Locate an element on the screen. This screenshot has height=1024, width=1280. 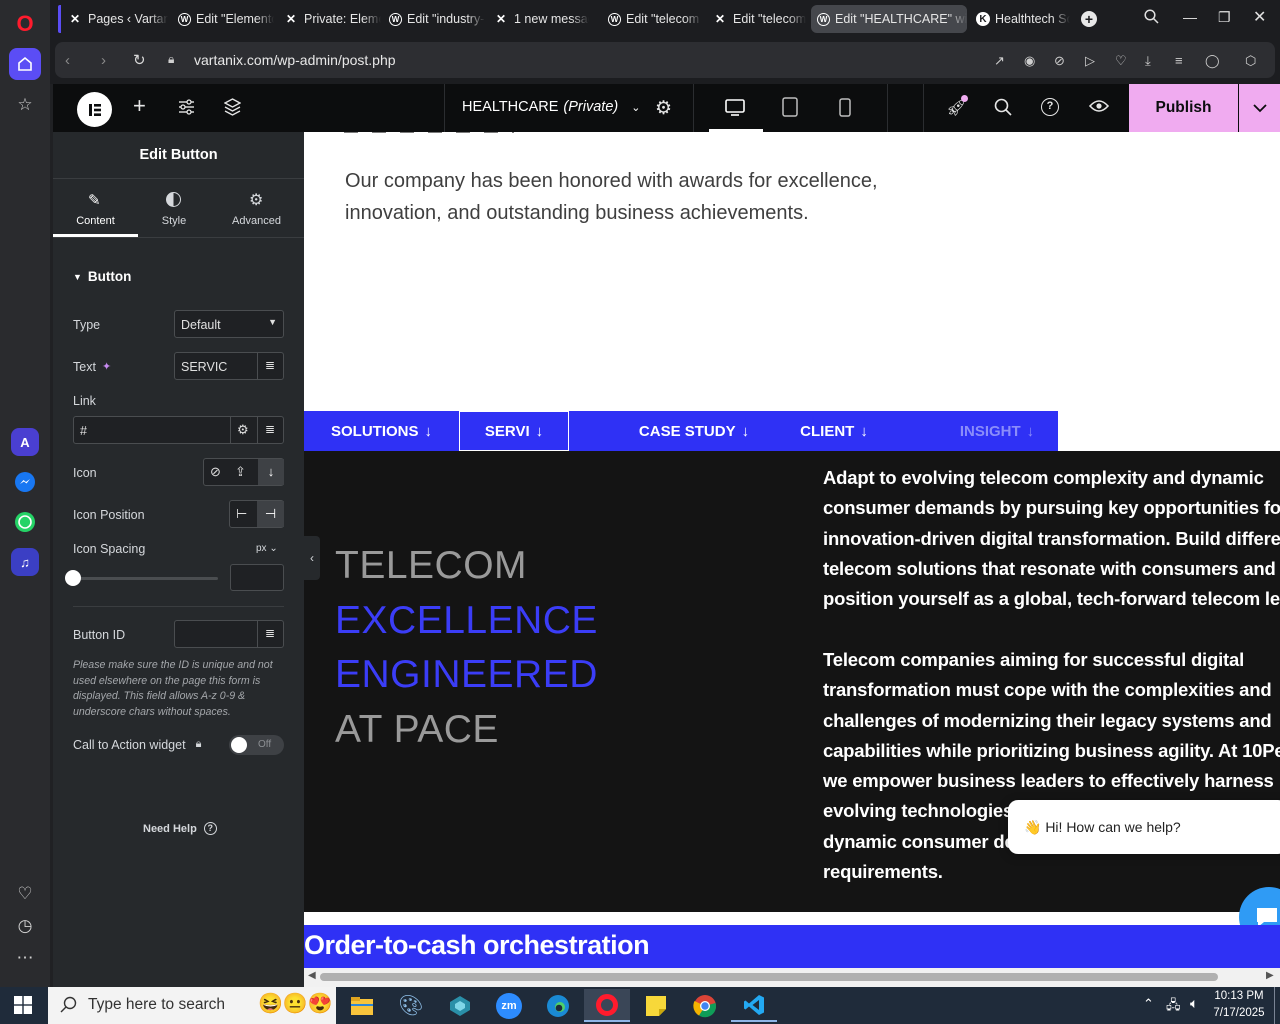
share-icon: ↗ is located at coordinates (999, 61).